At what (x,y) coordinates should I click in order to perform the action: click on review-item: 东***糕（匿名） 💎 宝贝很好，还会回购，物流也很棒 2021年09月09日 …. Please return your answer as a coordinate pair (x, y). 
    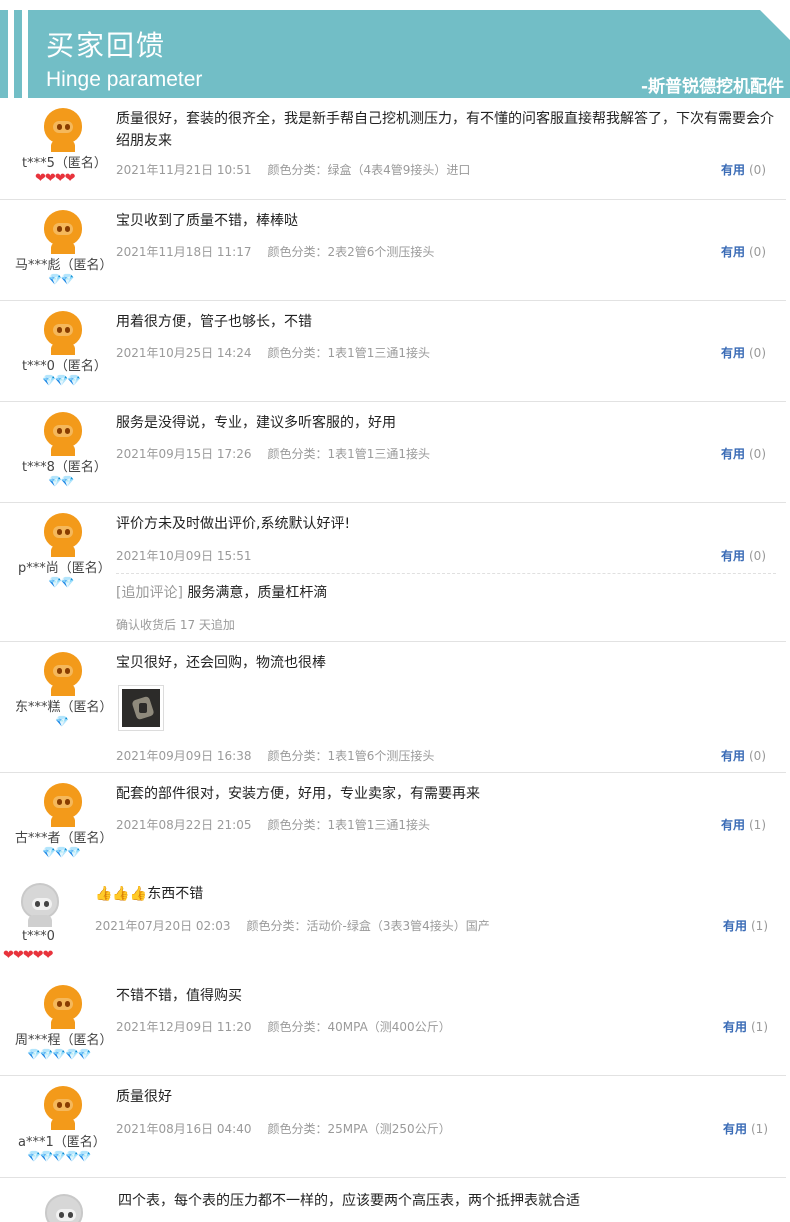
    Looking at the image, I should click on (395, 707).